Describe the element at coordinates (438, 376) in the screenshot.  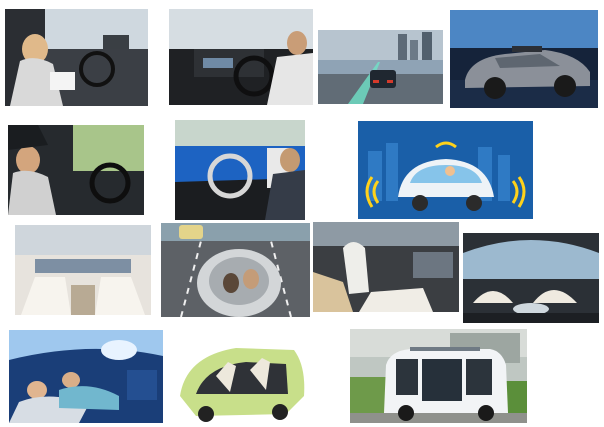
I see `photo-electric-shuttle-bus` at that location.